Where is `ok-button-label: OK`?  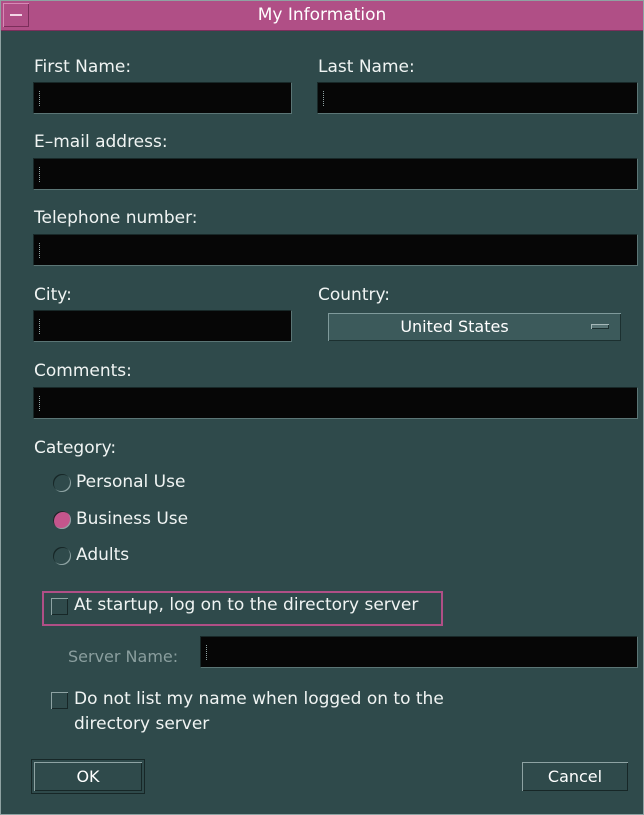
ok-button-label: OK is located at coordinates (88, 776).